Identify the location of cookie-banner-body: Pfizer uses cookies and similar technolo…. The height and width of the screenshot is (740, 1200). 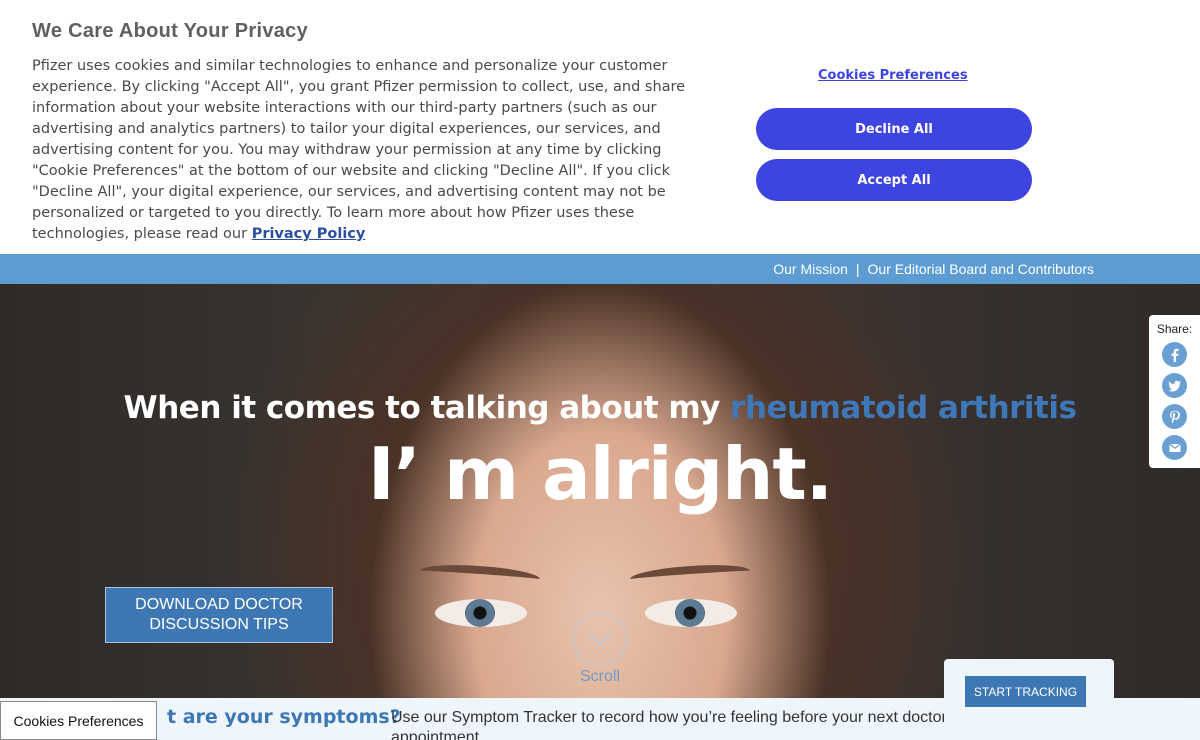
(359, 150).